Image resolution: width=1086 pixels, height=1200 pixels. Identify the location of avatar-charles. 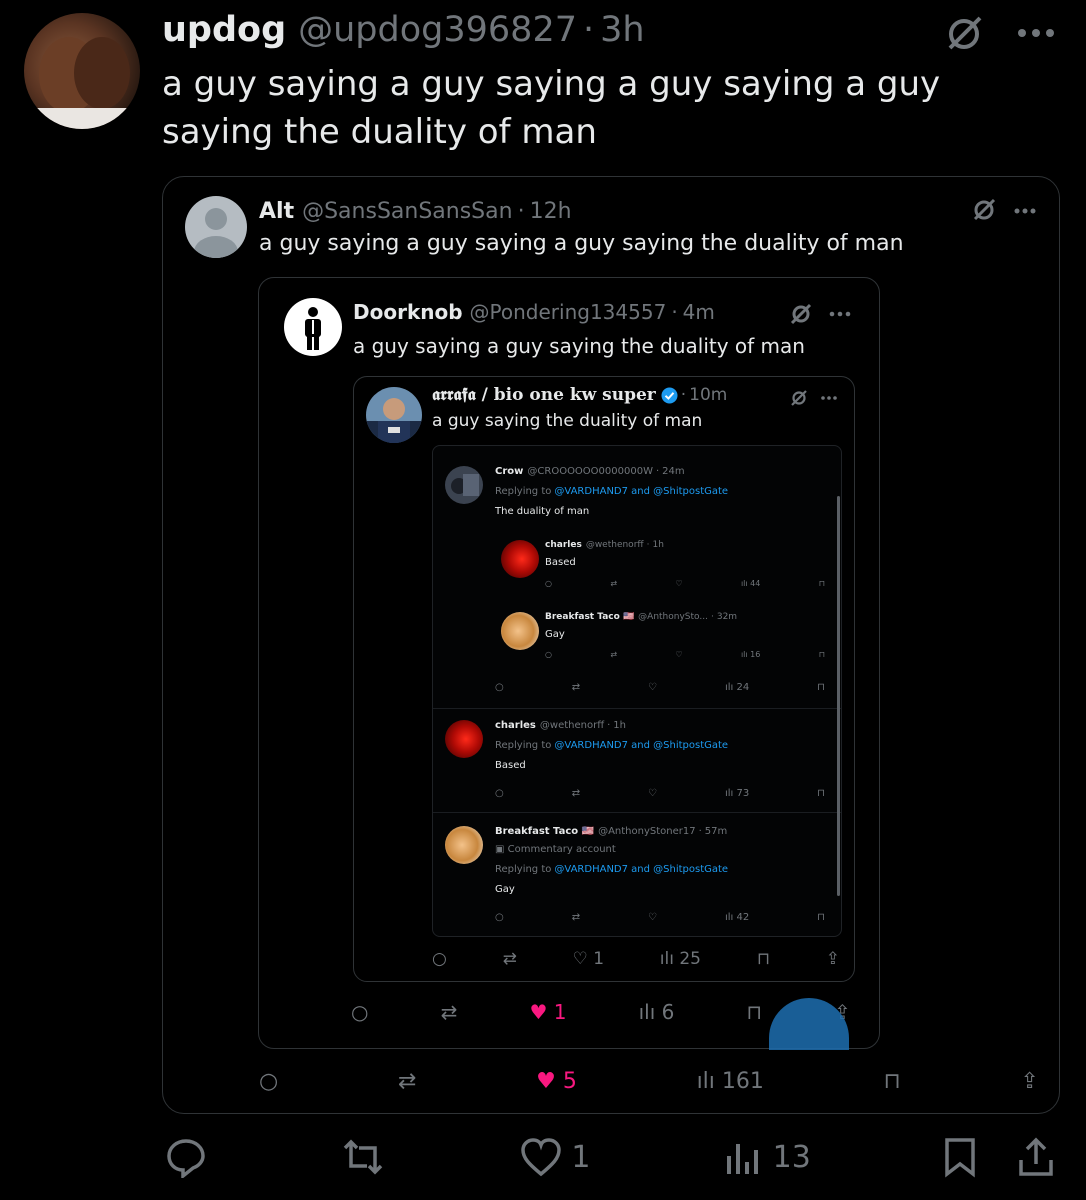
(464, 739).